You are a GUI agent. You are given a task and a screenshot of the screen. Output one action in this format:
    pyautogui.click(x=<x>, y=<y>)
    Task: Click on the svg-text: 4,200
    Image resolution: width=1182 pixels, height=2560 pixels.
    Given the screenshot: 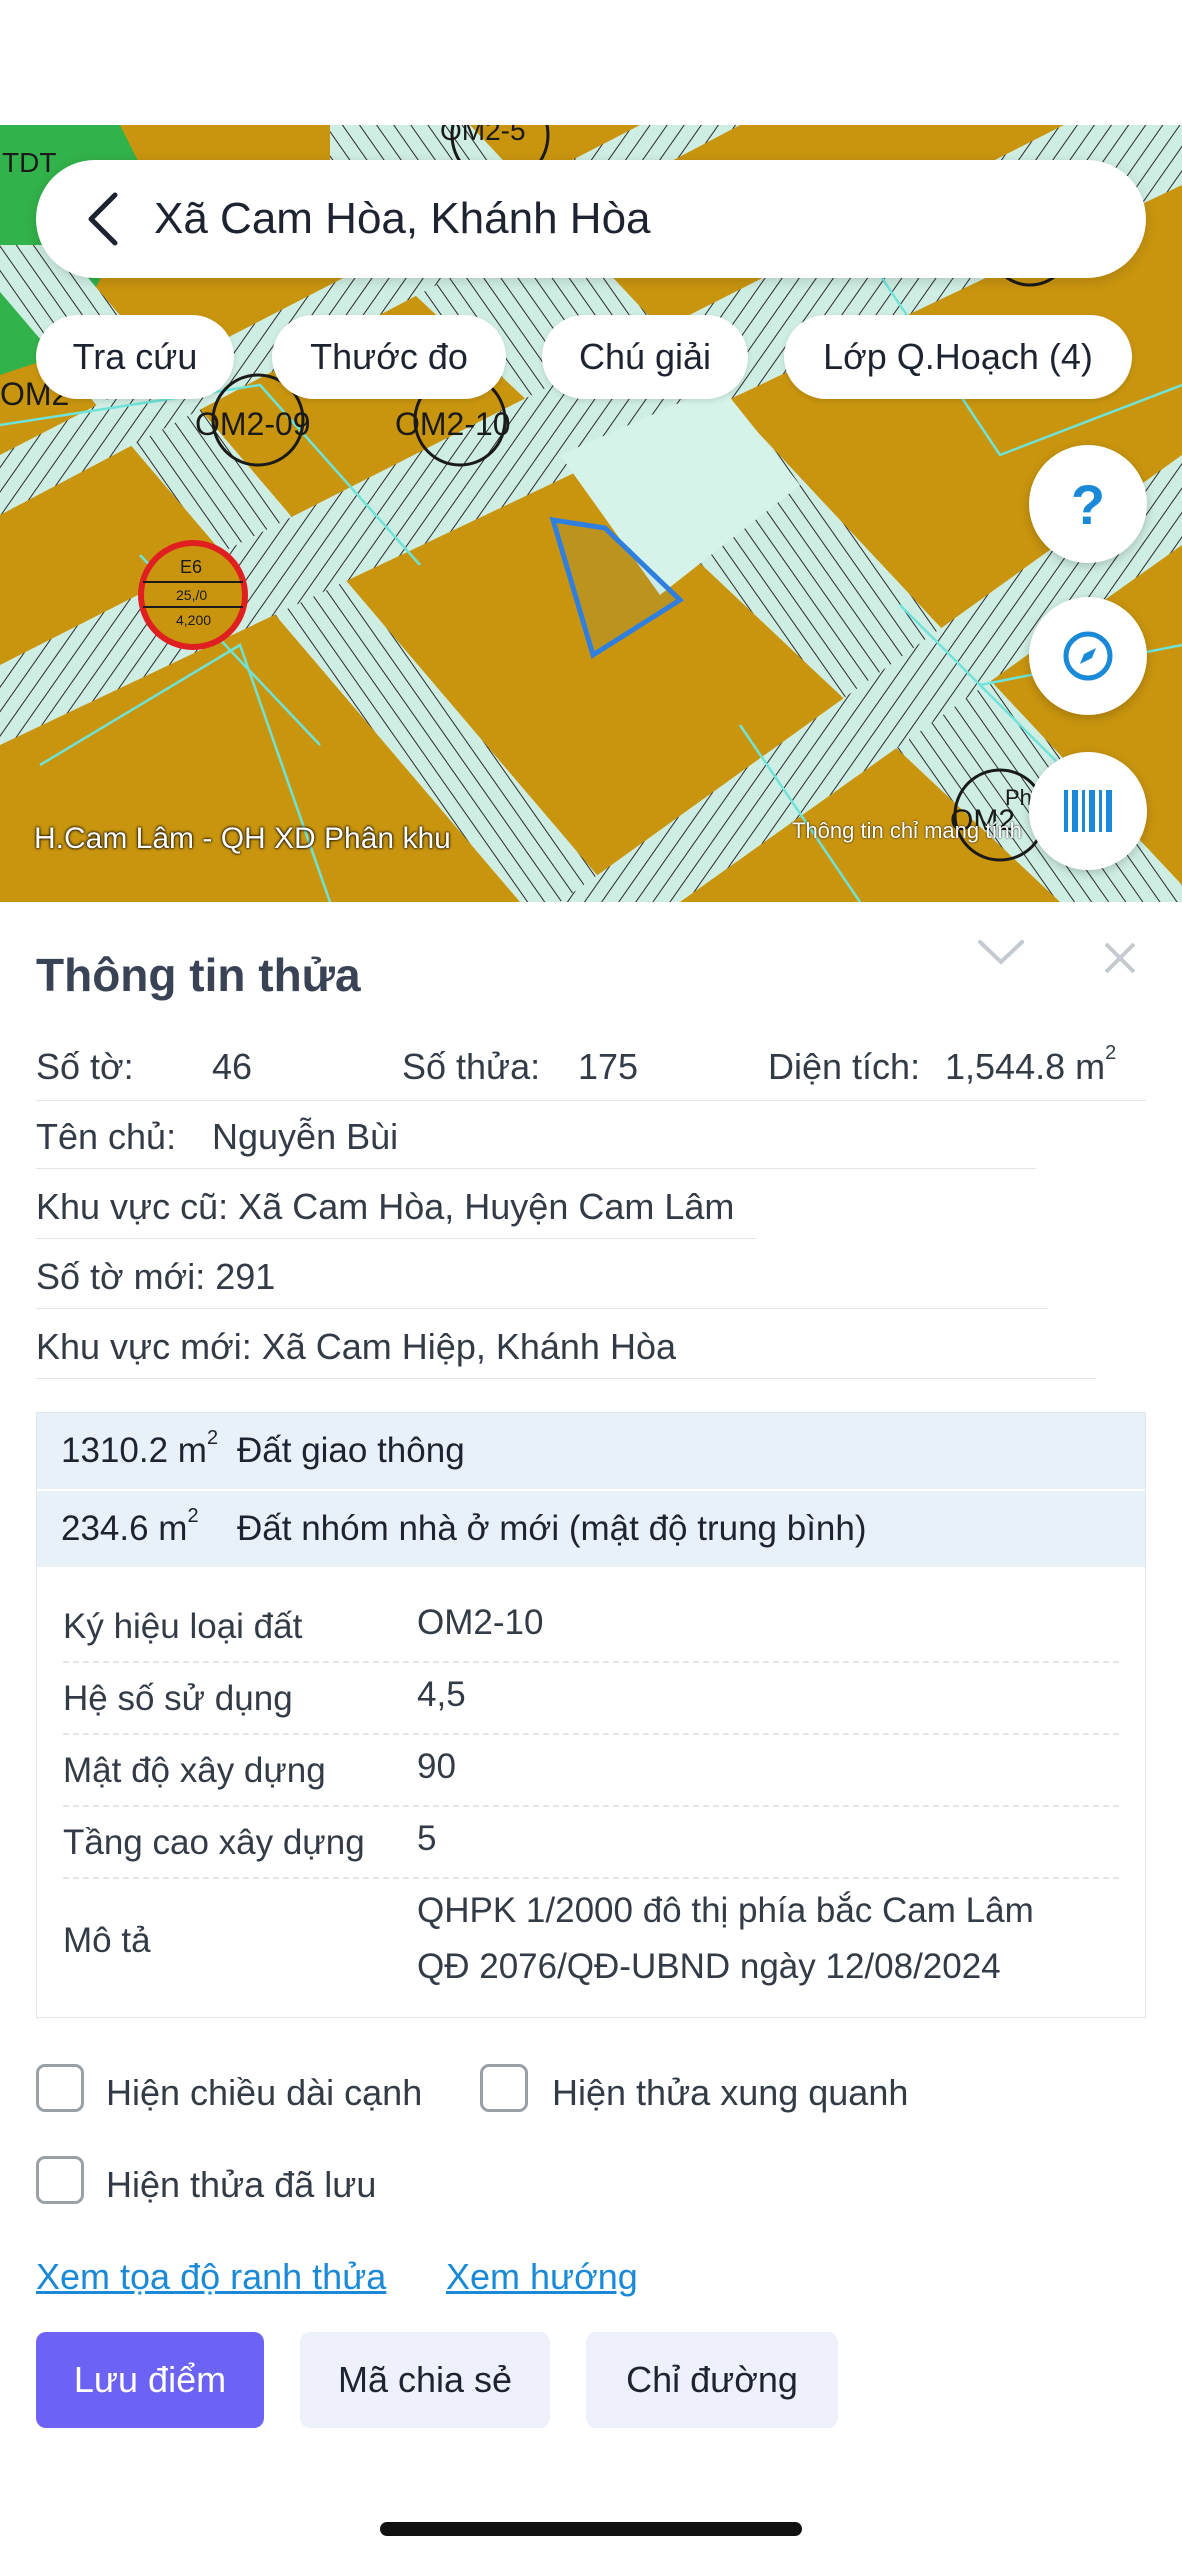 What is the action you would take?
    pyautogui.click(x=193, y=620)
    